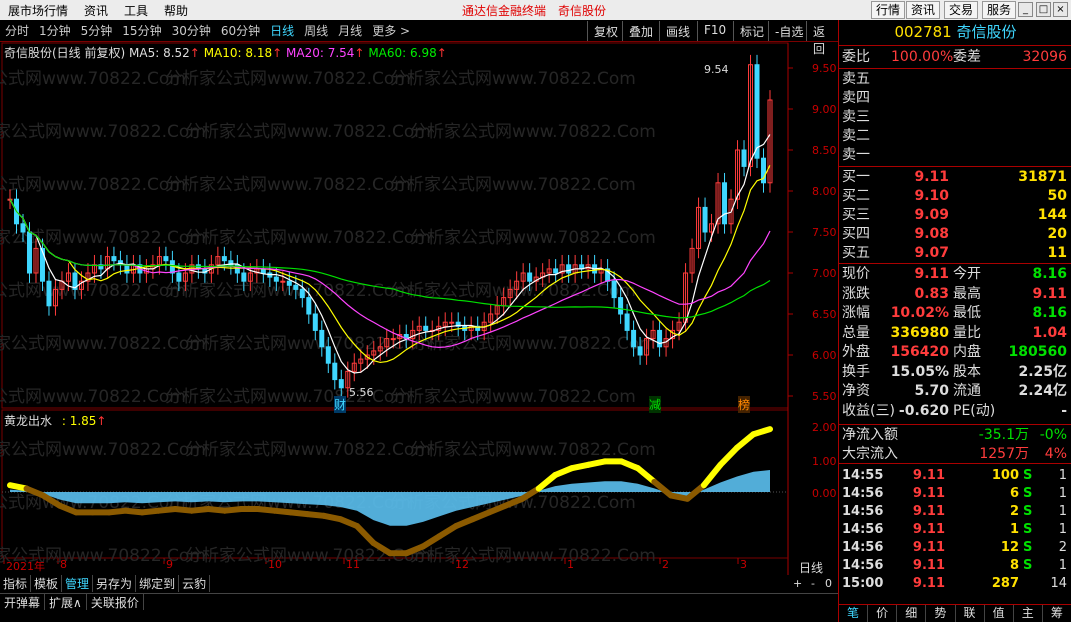 The image size is (1071, 622). Describe the element at coordinates (1049, 332) in the screenshot. I see `stat-value: 1.04` at that location.